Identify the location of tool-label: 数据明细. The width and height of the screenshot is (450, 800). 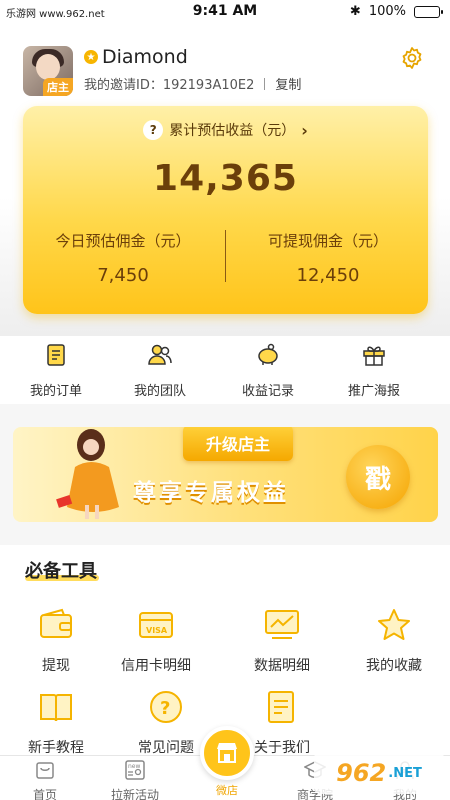
(282, 666).